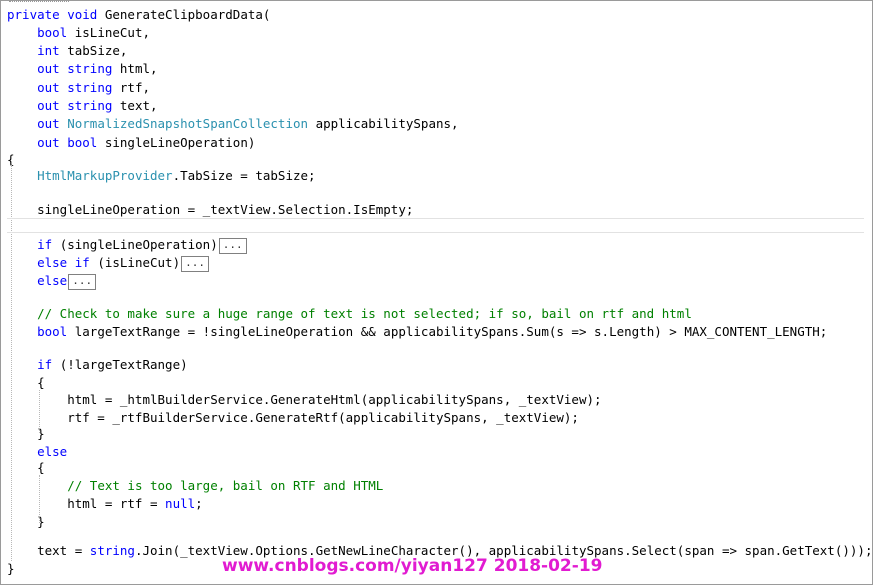 The width and height of the screenshot is (873, 585). I want to click on code-line: bool isLineCut,, so click(78, 33).